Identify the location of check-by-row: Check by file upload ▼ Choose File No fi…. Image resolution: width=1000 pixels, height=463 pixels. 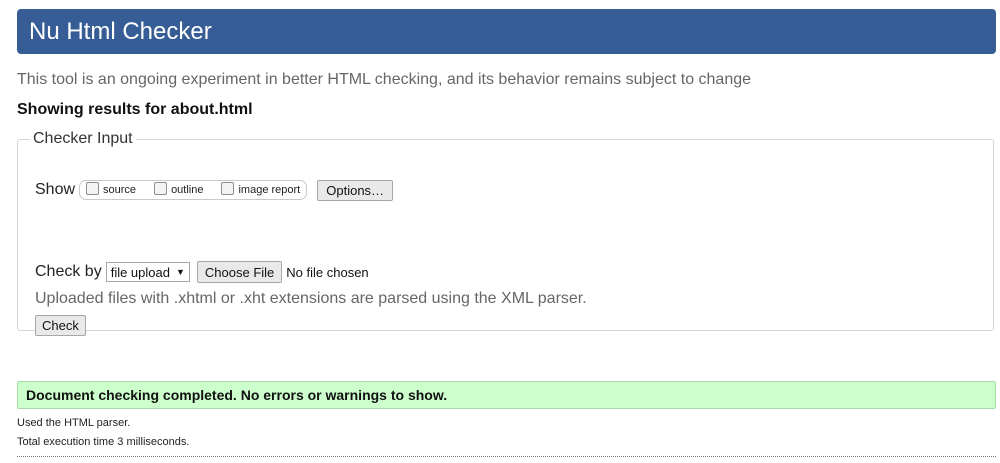
(202, 272).